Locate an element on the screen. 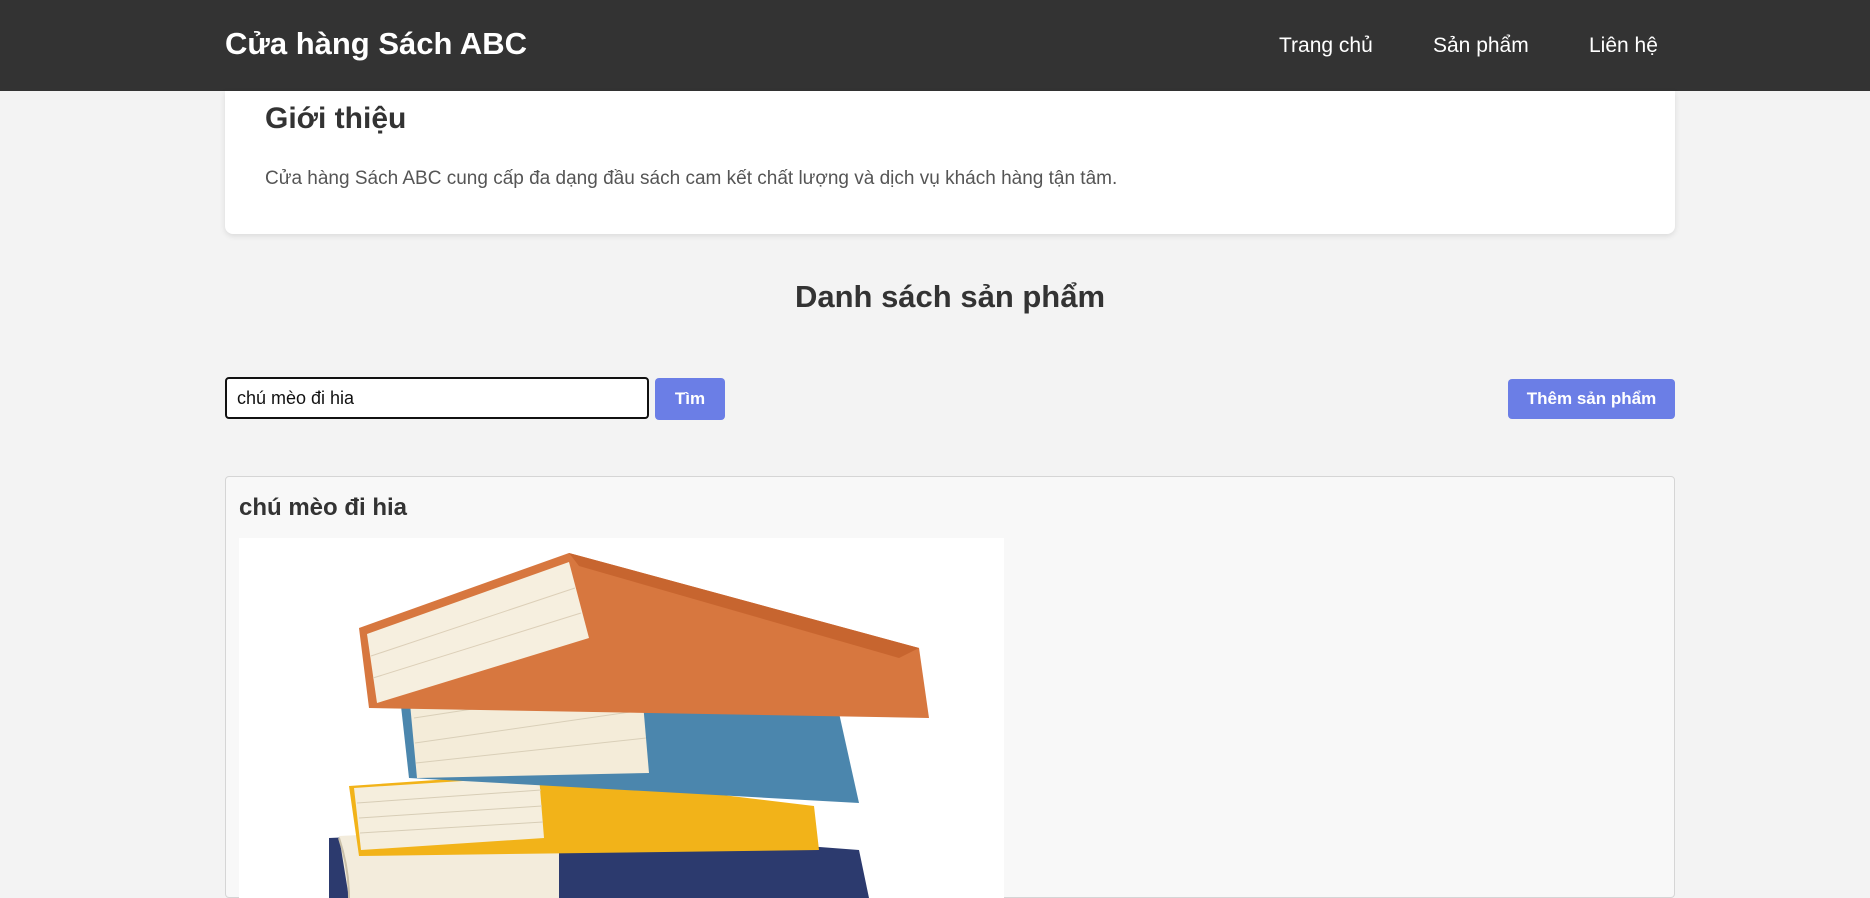 The image size is (1870, 898). nav-link-products: Sản phẩm is located at coordinates (1481, 46).